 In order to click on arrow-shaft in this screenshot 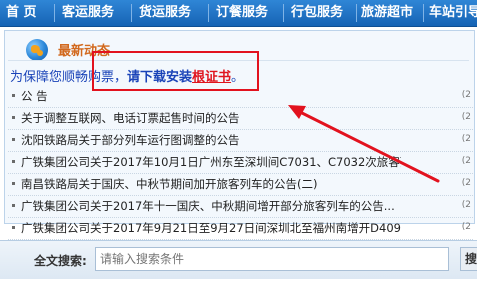, I will do `click(369, 146)`.